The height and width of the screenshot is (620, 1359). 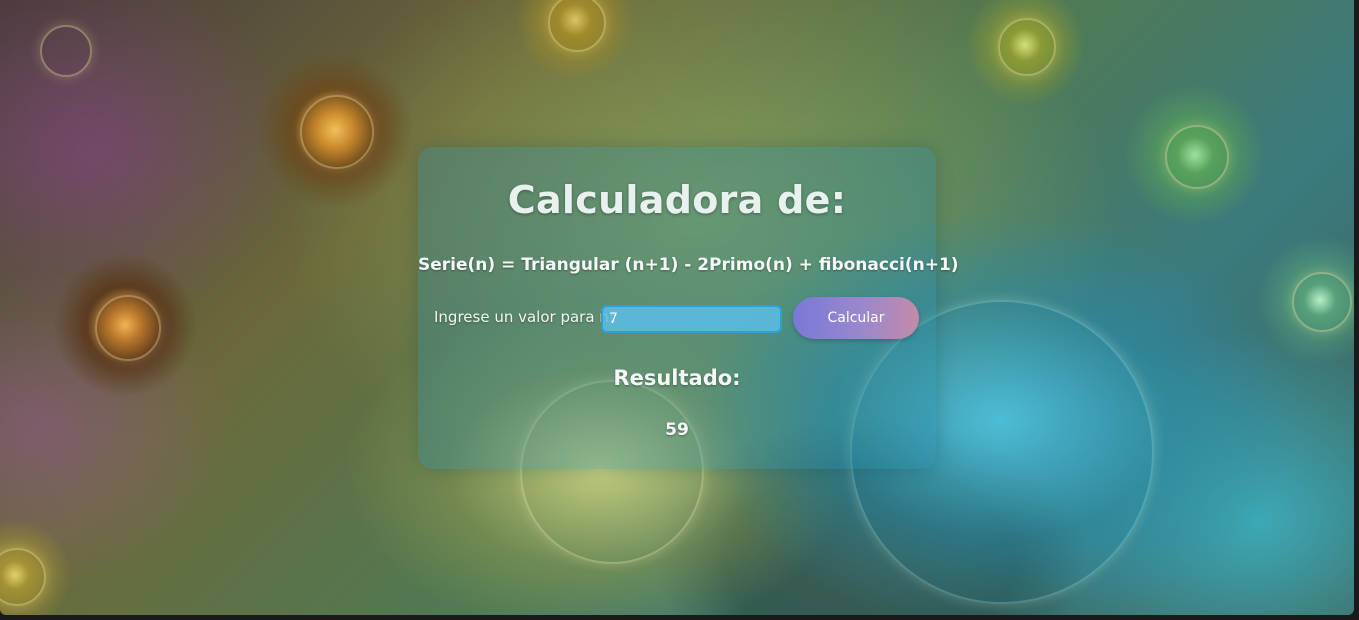 I want to click on page-title: Calculadora de:, so click(x=677, y=200).